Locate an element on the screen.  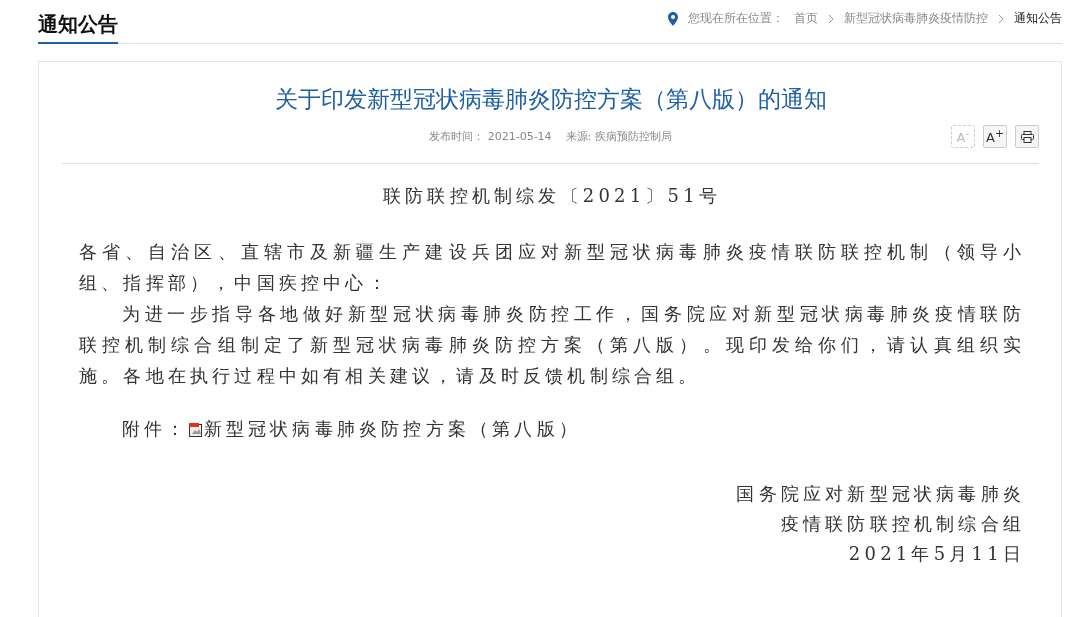
meta-text: 来源: 疾病预防控制局 is located at coordinates (618, 137).